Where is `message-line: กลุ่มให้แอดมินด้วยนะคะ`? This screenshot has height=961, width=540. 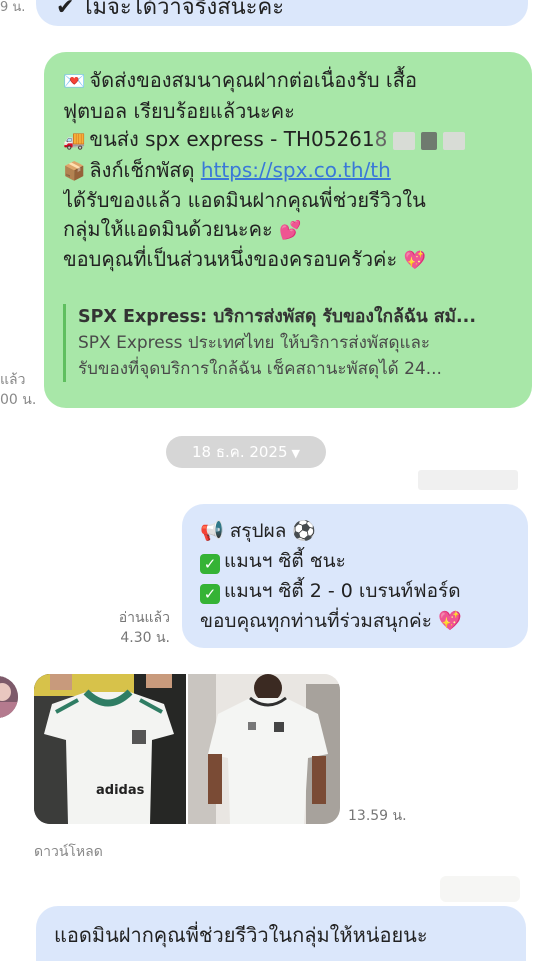 message-line: กลุ่มให้แอดมินด้วยนะคะ is located at coordinates (168, 228).